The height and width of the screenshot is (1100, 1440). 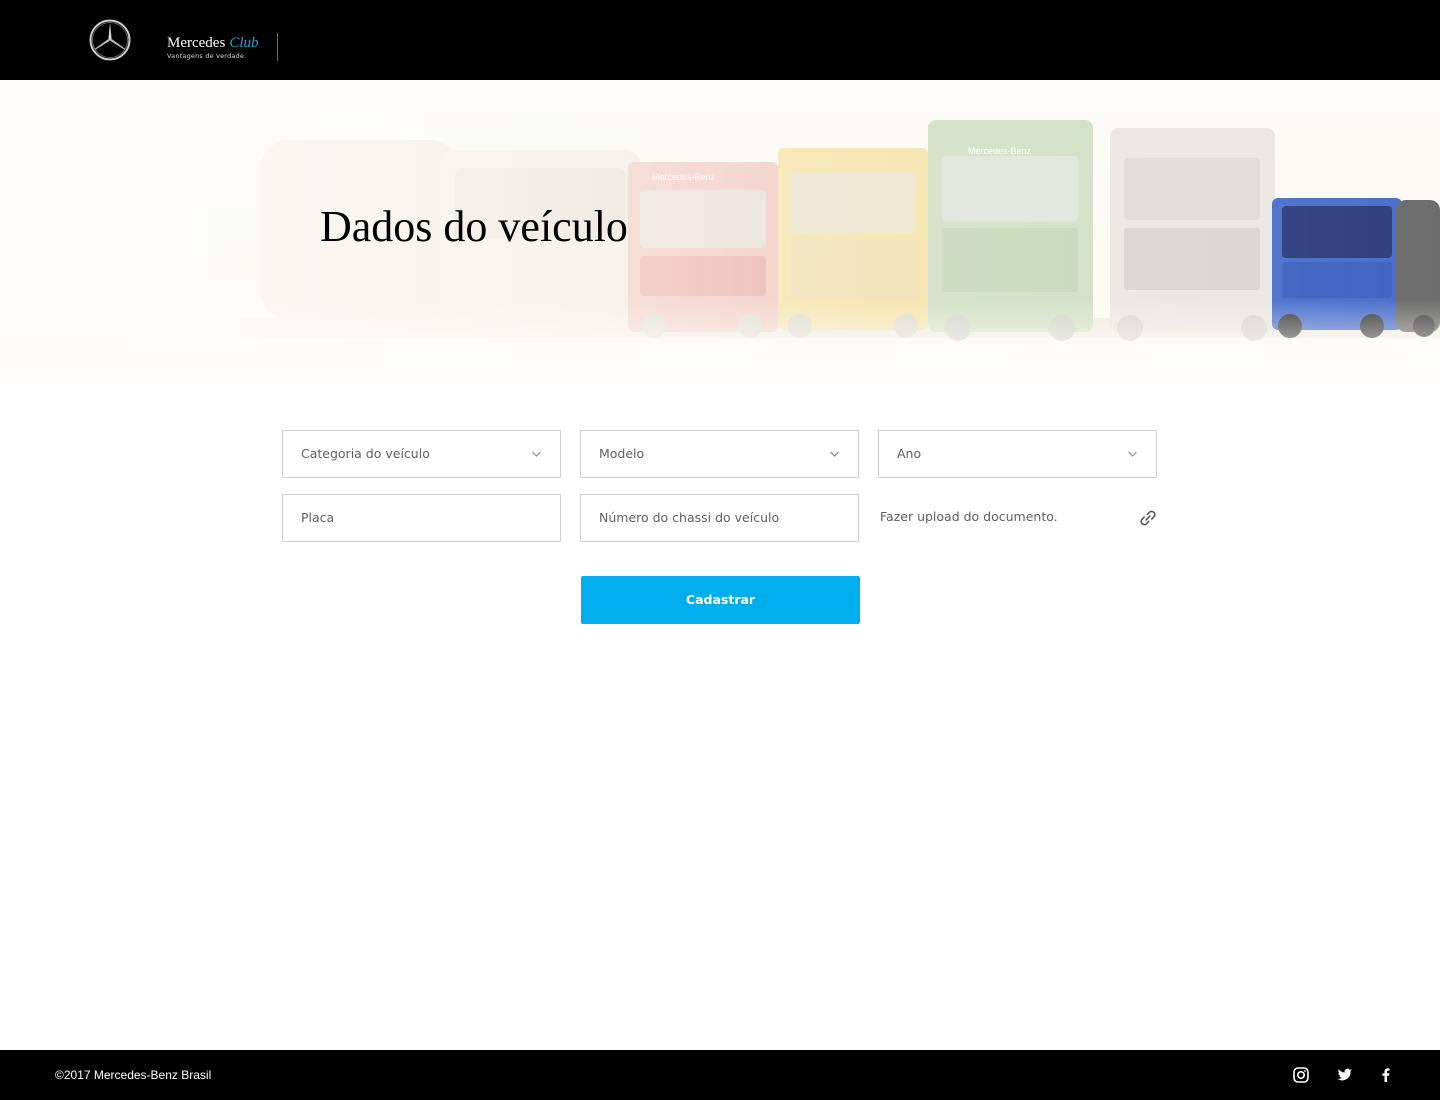 What do you see at coordinates (969, 516) in the screenshot?
I see `upload-label: Fazer upload do documento.` at bounding box center [969, 516].